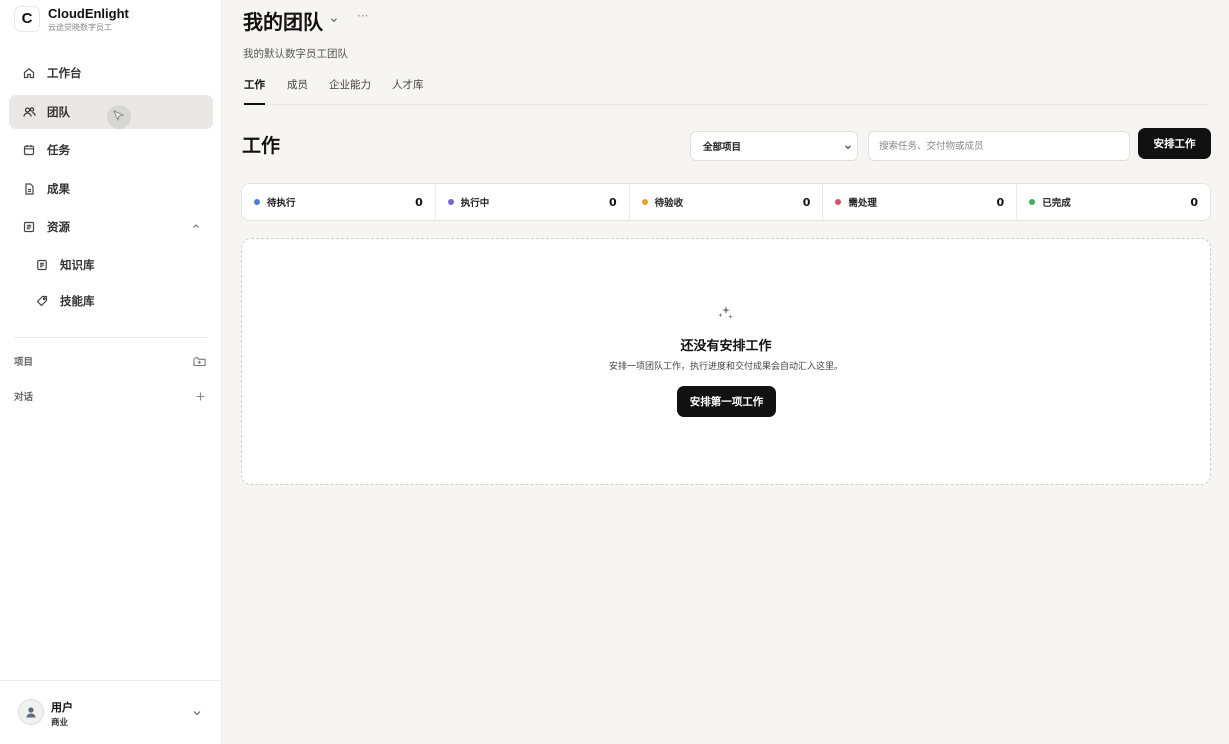 The image size is (1229, 744). I want to click on chevron-up-icon, so click(196, 227).